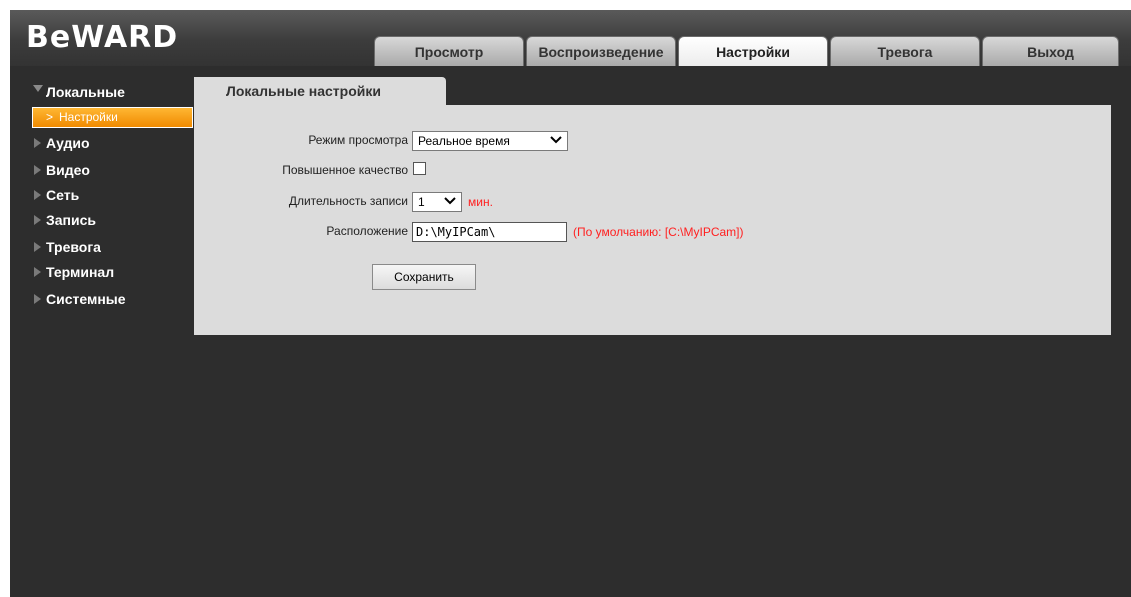  What do you see at coordinates (601, 51) in the screenshot?
I see `tab-playback: Воспроизведение` at bounding box center [601, 51].